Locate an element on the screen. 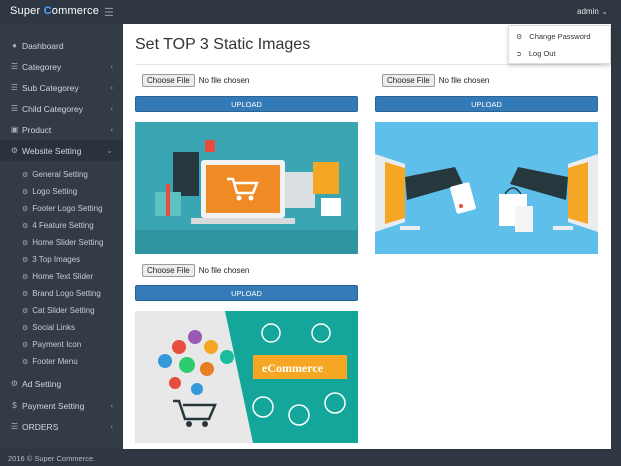  cart-icon: ▣ is located at coordinates (14, 129).